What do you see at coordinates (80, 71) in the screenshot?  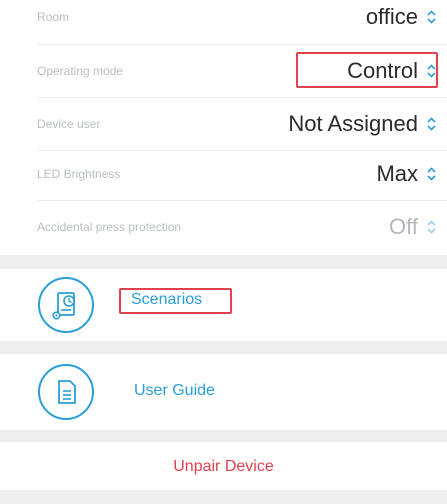 I see `operating-mode-label: Operating mode` at bounding box center [80, 71].